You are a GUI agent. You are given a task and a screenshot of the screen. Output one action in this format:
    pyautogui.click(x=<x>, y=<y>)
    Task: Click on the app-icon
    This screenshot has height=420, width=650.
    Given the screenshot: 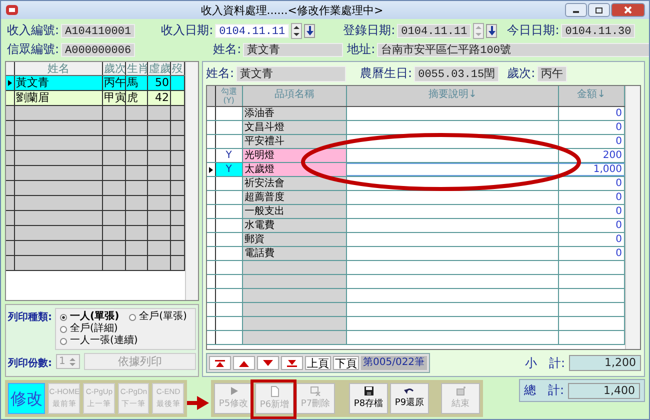 What is the action you would take?
    pyautogui.click(x=12, y=10)
    